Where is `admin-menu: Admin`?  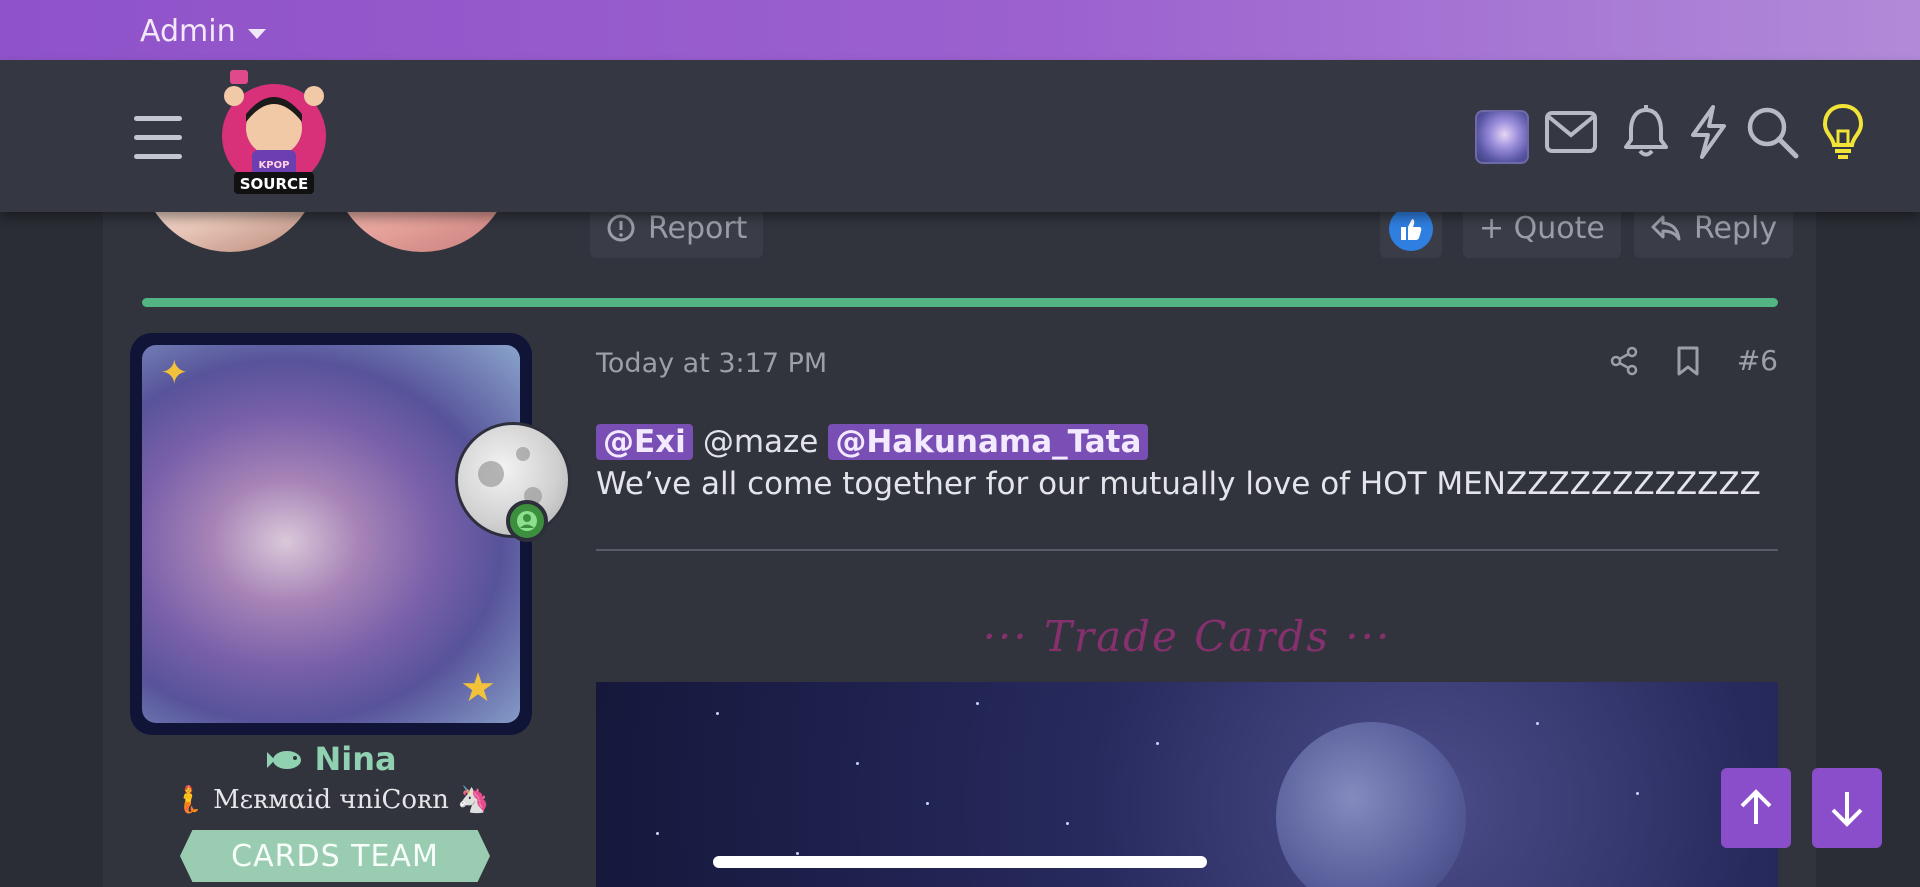 admin-menu: Admin is located at coordinates (203, 31).